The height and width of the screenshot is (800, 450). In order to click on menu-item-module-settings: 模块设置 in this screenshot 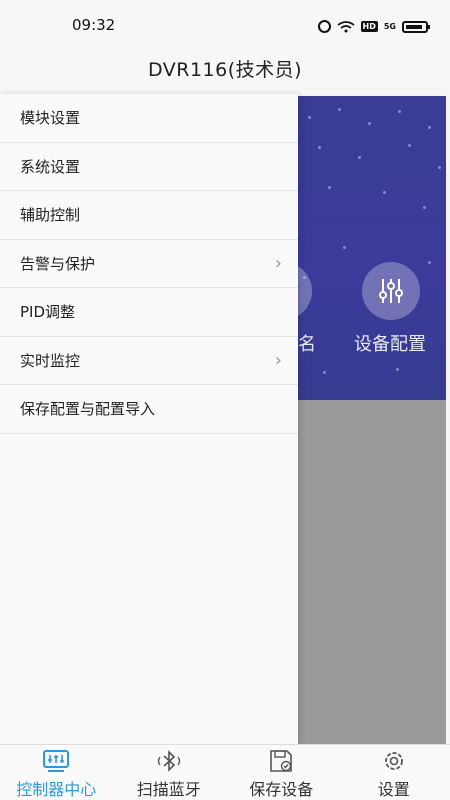, I will do `click(149, 118)`.